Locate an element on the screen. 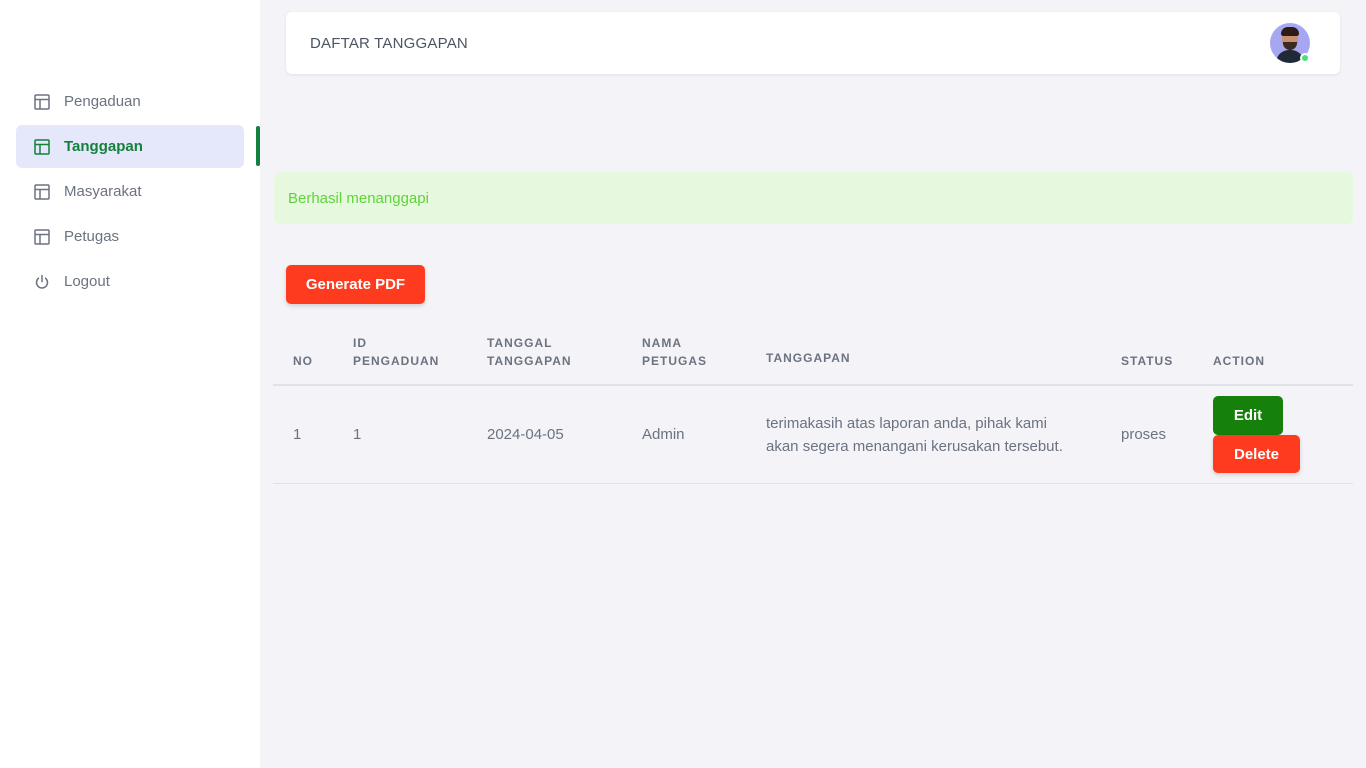  header-id-pengaduan: ID PENGADUAN is located at coordinates (396, 352).